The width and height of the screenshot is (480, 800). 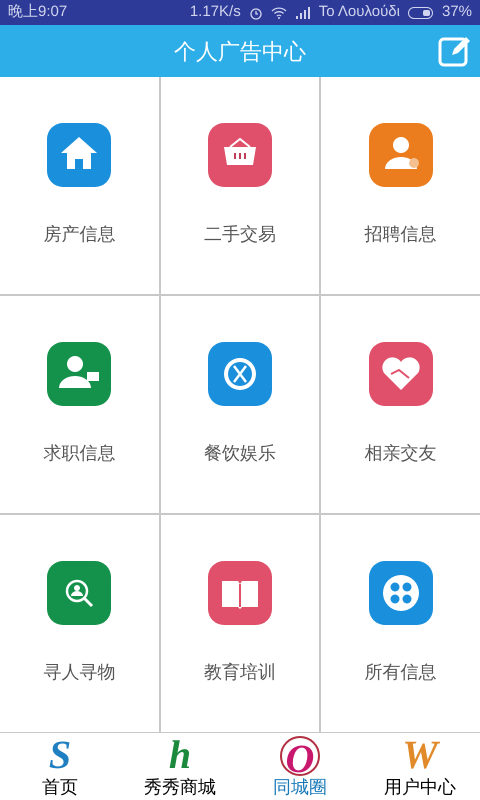 I want to click on status-time: 晚上9:07, so click(x=38, y=12).